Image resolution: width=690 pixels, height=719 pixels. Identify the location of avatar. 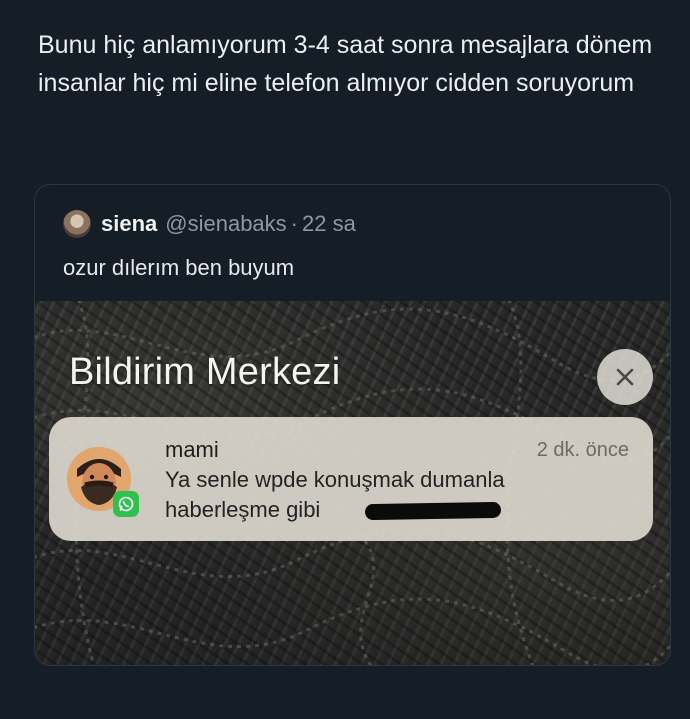
(77, 224).